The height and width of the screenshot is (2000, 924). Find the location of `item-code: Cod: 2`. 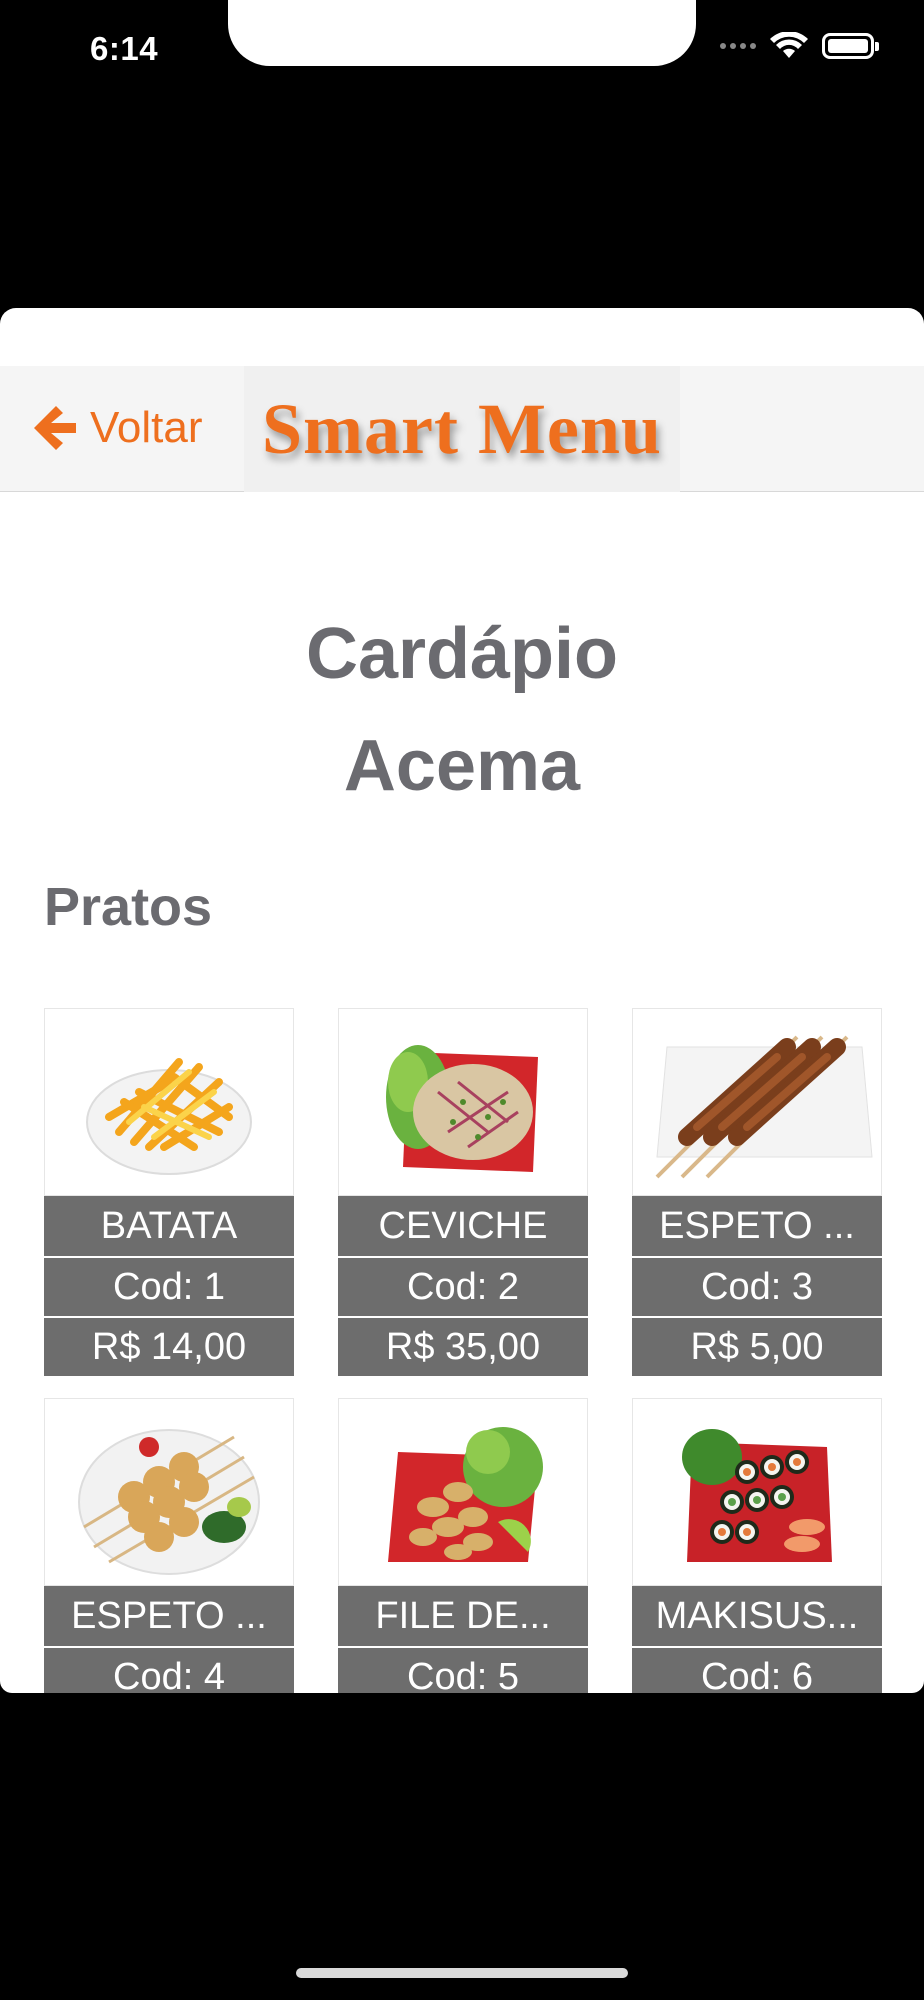

item-code: Cod: 2 is located at coordinates (463, 1286).